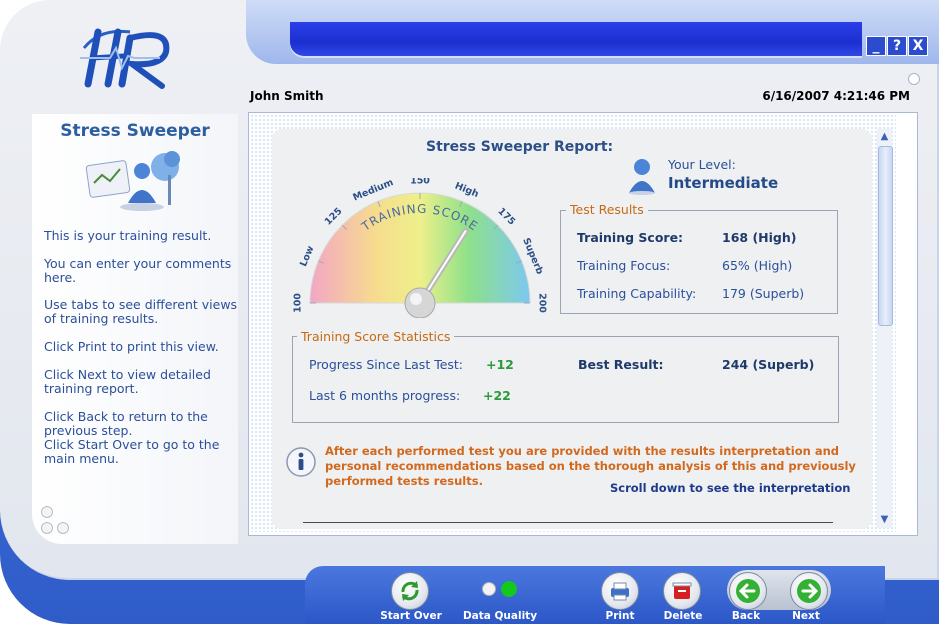 The image size is (939, 624). What do you see at coordinates (376, 336) in the screenshot?
I see `statistics-title: Training Score Statistics` at bounding box center [376, 336].